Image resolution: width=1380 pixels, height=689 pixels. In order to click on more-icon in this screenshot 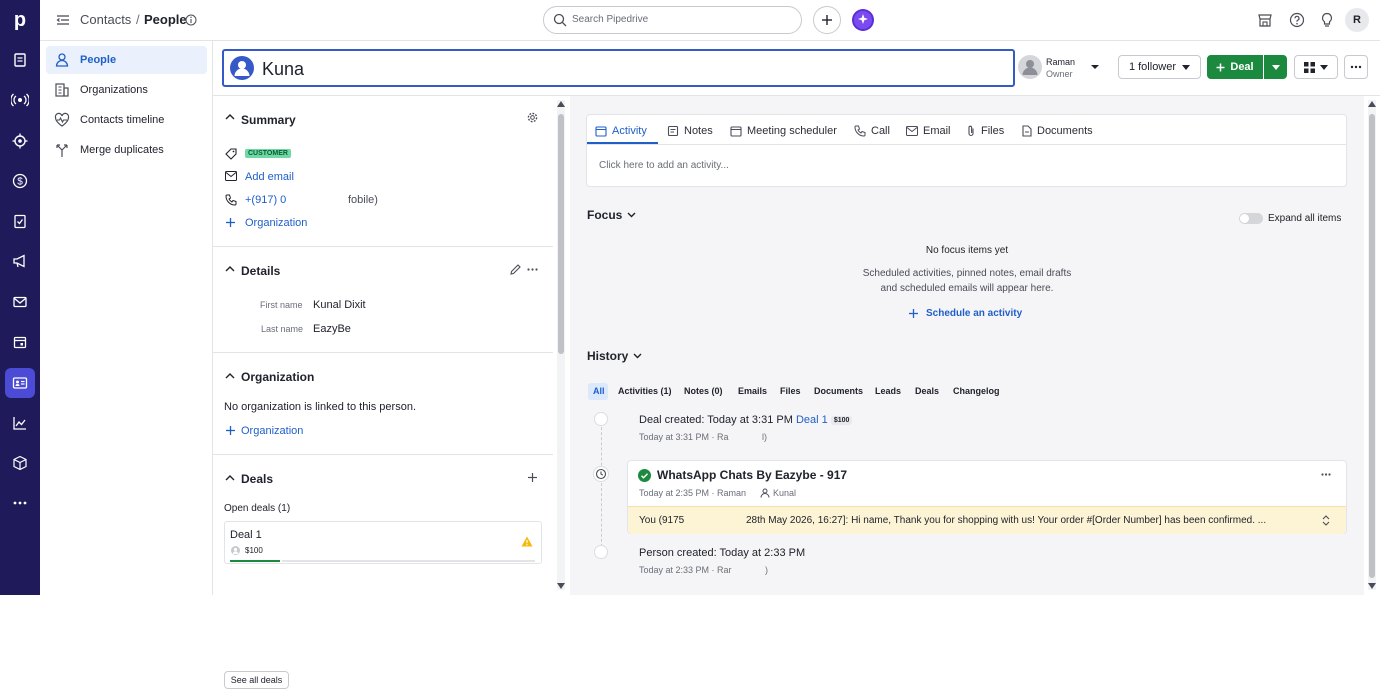, I will do `click(20, 503)`.